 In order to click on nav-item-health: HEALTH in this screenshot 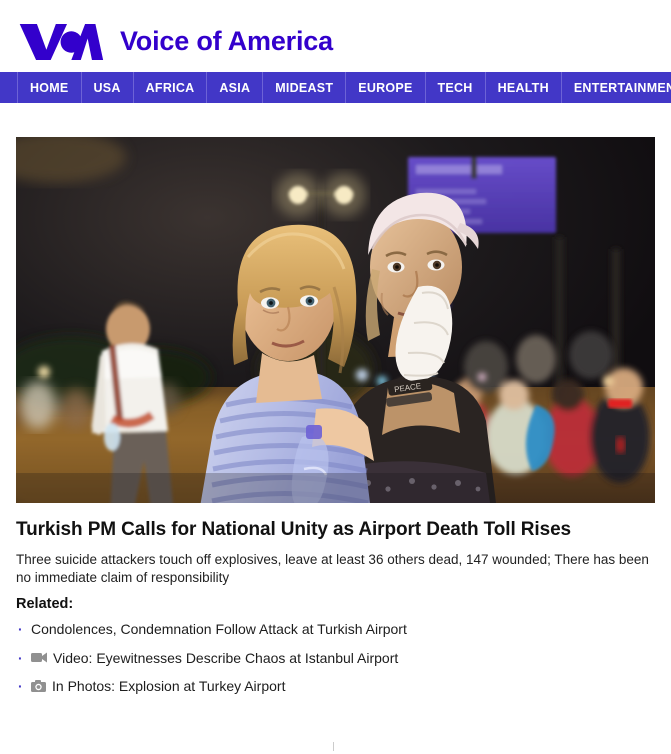, I will do `click(522, 87)`.